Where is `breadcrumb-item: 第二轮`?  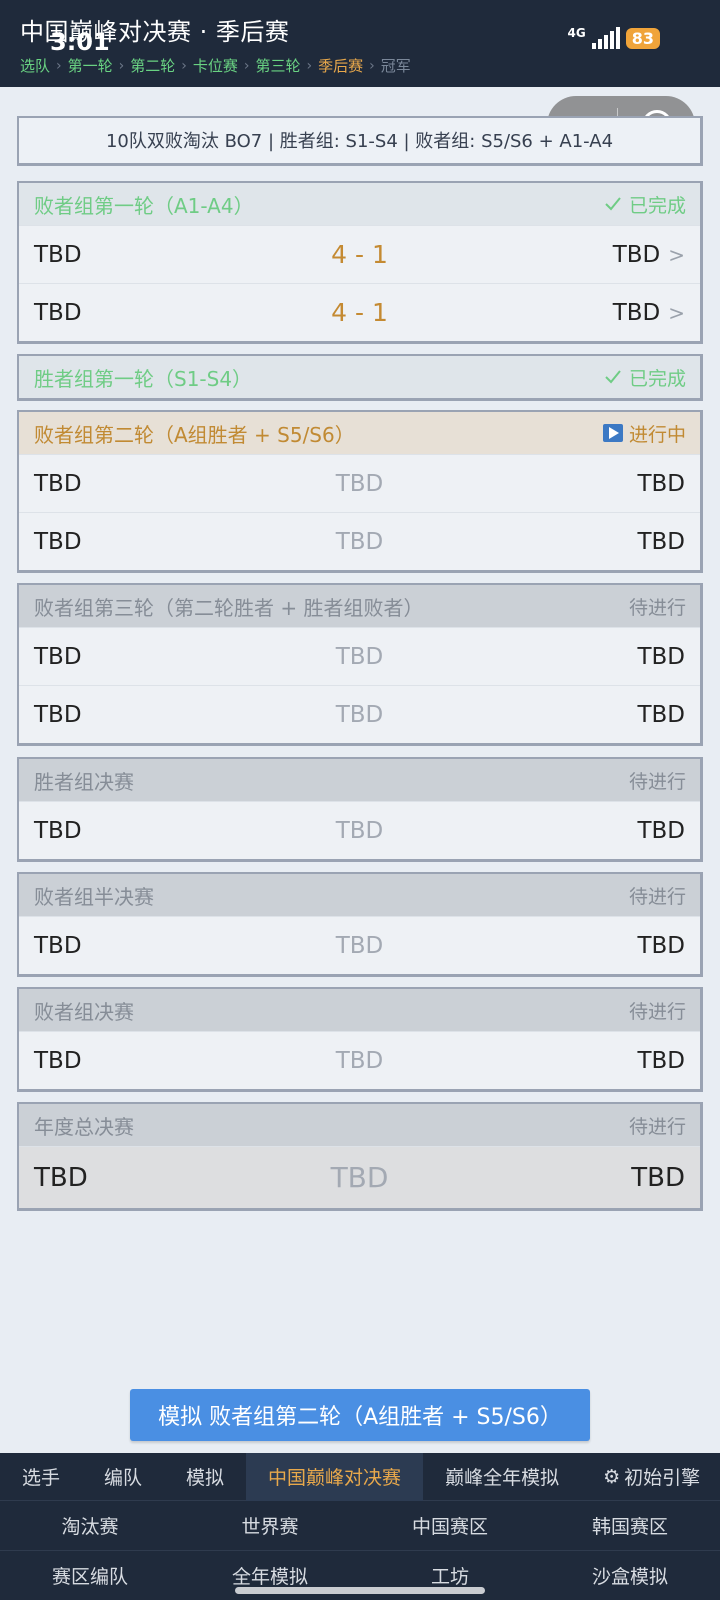
breadcrumb-item: 第二轮 is located at coordinates (152, 65).